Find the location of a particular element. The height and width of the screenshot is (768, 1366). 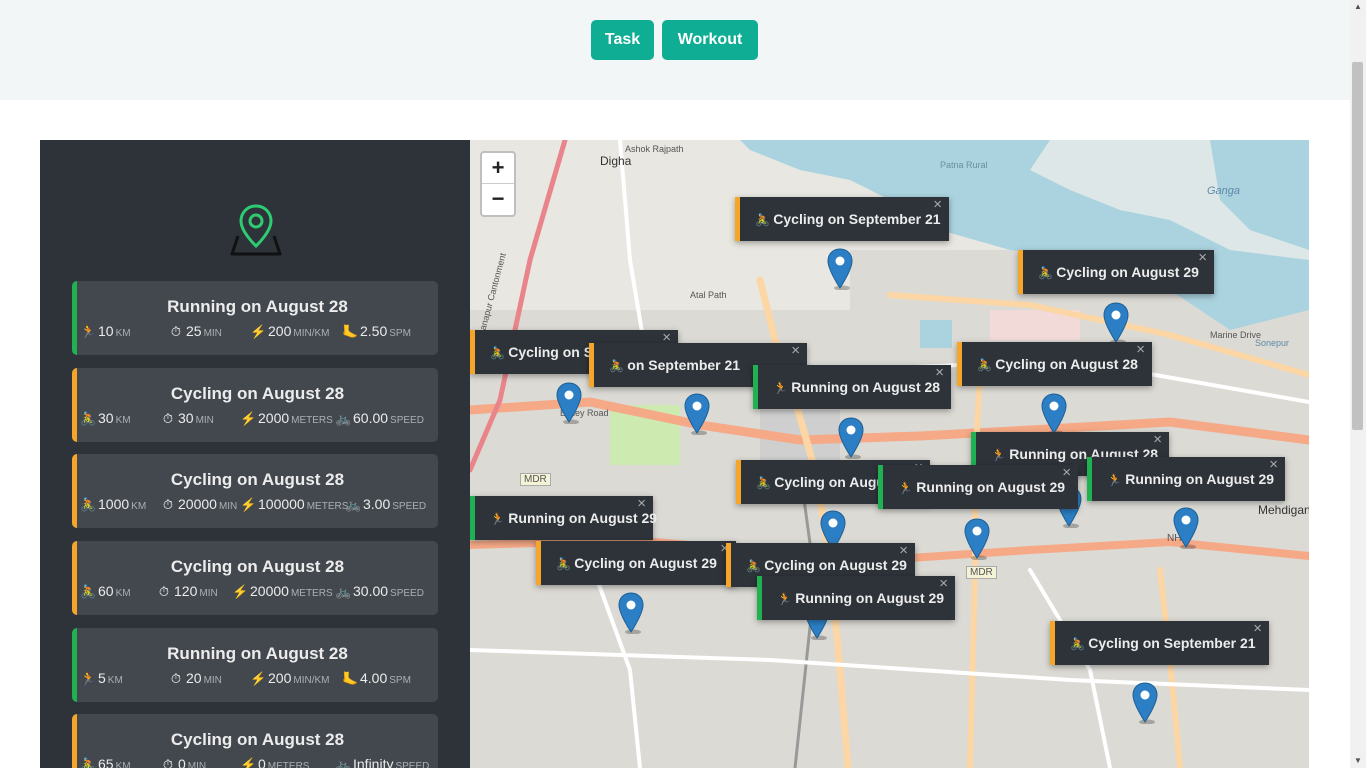

workout-stat: 🚴 1000 KM is located at coordinates (113, 504).